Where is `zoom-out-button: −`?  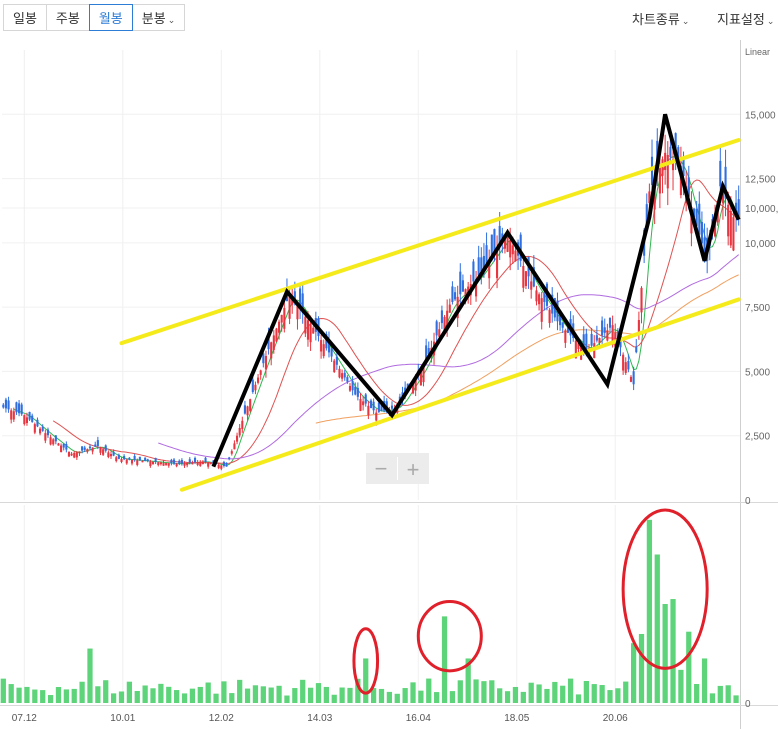
zoom-out-button: − is located at coordinates (381, 468).